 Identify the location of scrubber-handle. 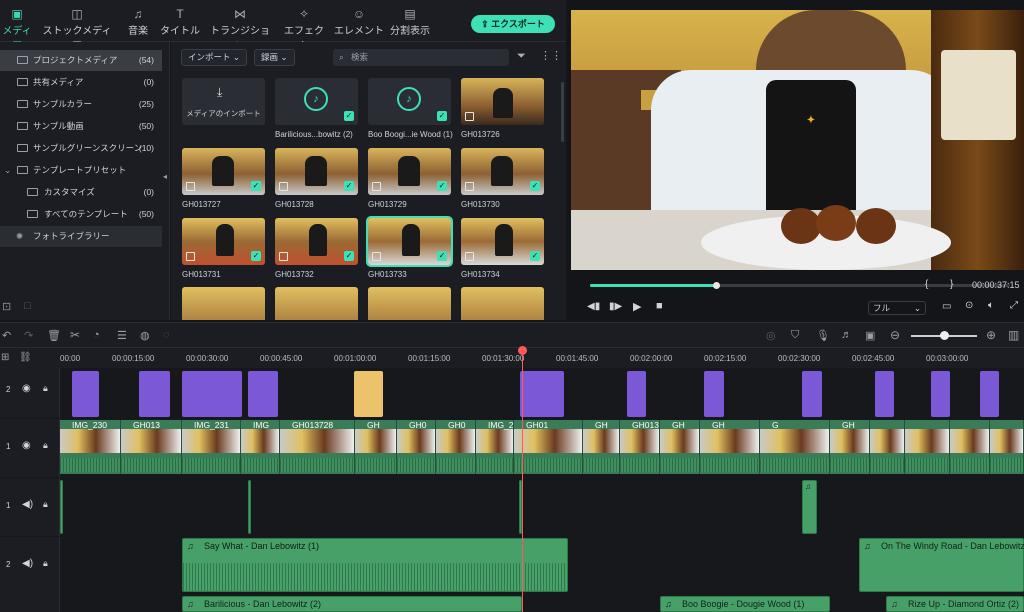
(716, 285).